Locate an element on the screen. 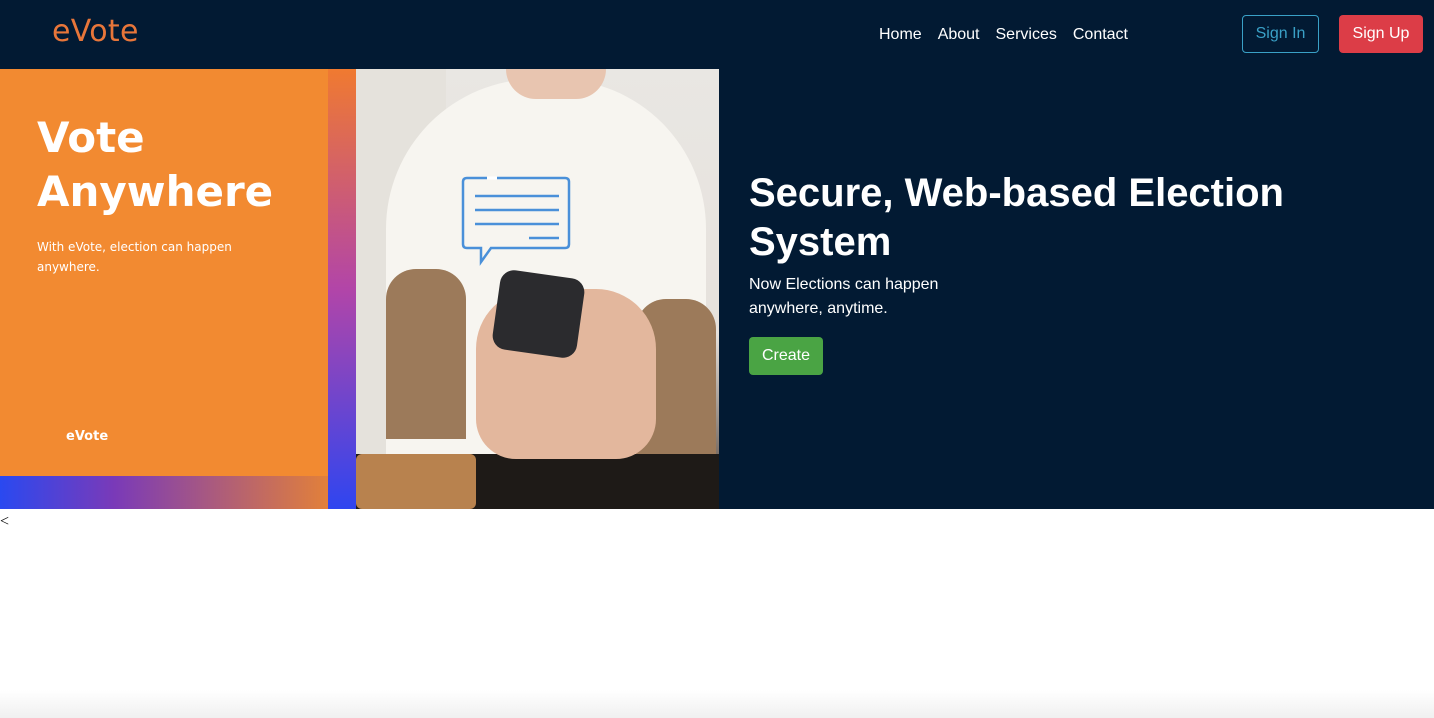 Image resolution: width=1434 pixels, height=718 pixels. nav-link-about: About is located at coordinates (959, 34).